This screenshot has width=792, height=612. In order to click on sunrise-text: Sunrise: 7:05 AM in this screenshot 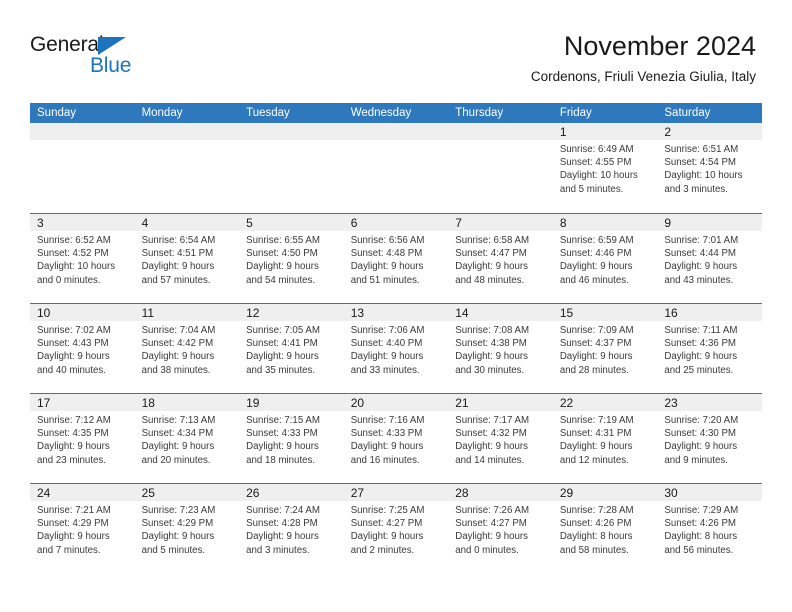, I will do `click(283, 330)`.